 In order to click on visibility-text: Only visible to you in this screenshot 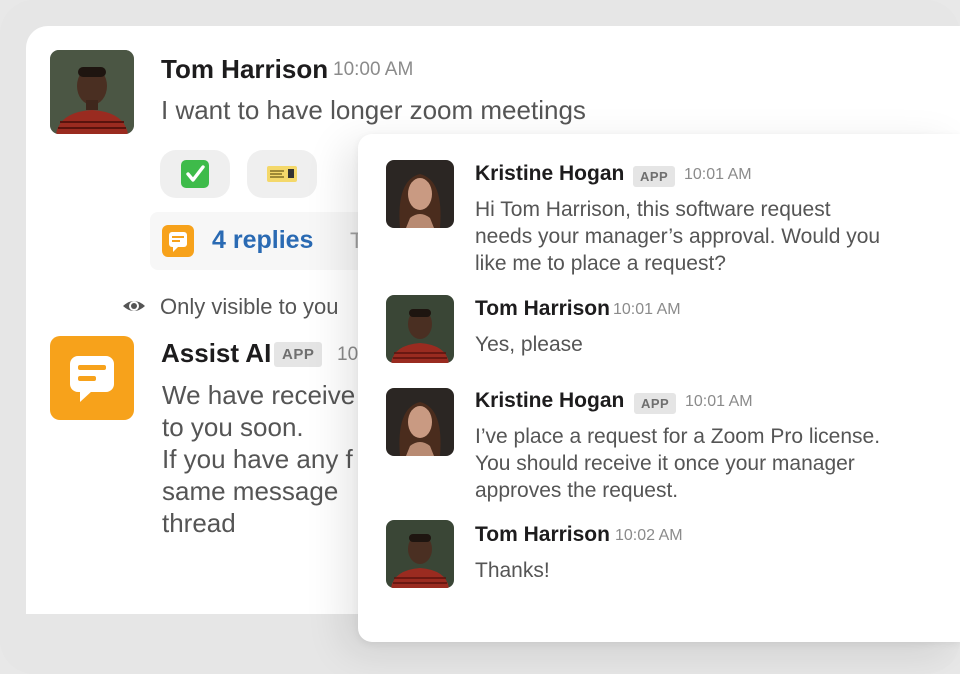, I will do `click(249, 306)`.